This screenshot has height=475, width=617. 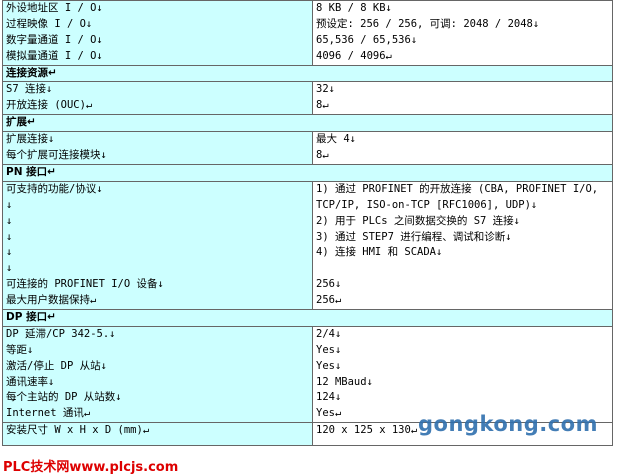 What do you see at coordinates (54, 188) in the screenshot?
I see `label-line: 可支持的功能/协议↓` at bounding box center [54, 188].